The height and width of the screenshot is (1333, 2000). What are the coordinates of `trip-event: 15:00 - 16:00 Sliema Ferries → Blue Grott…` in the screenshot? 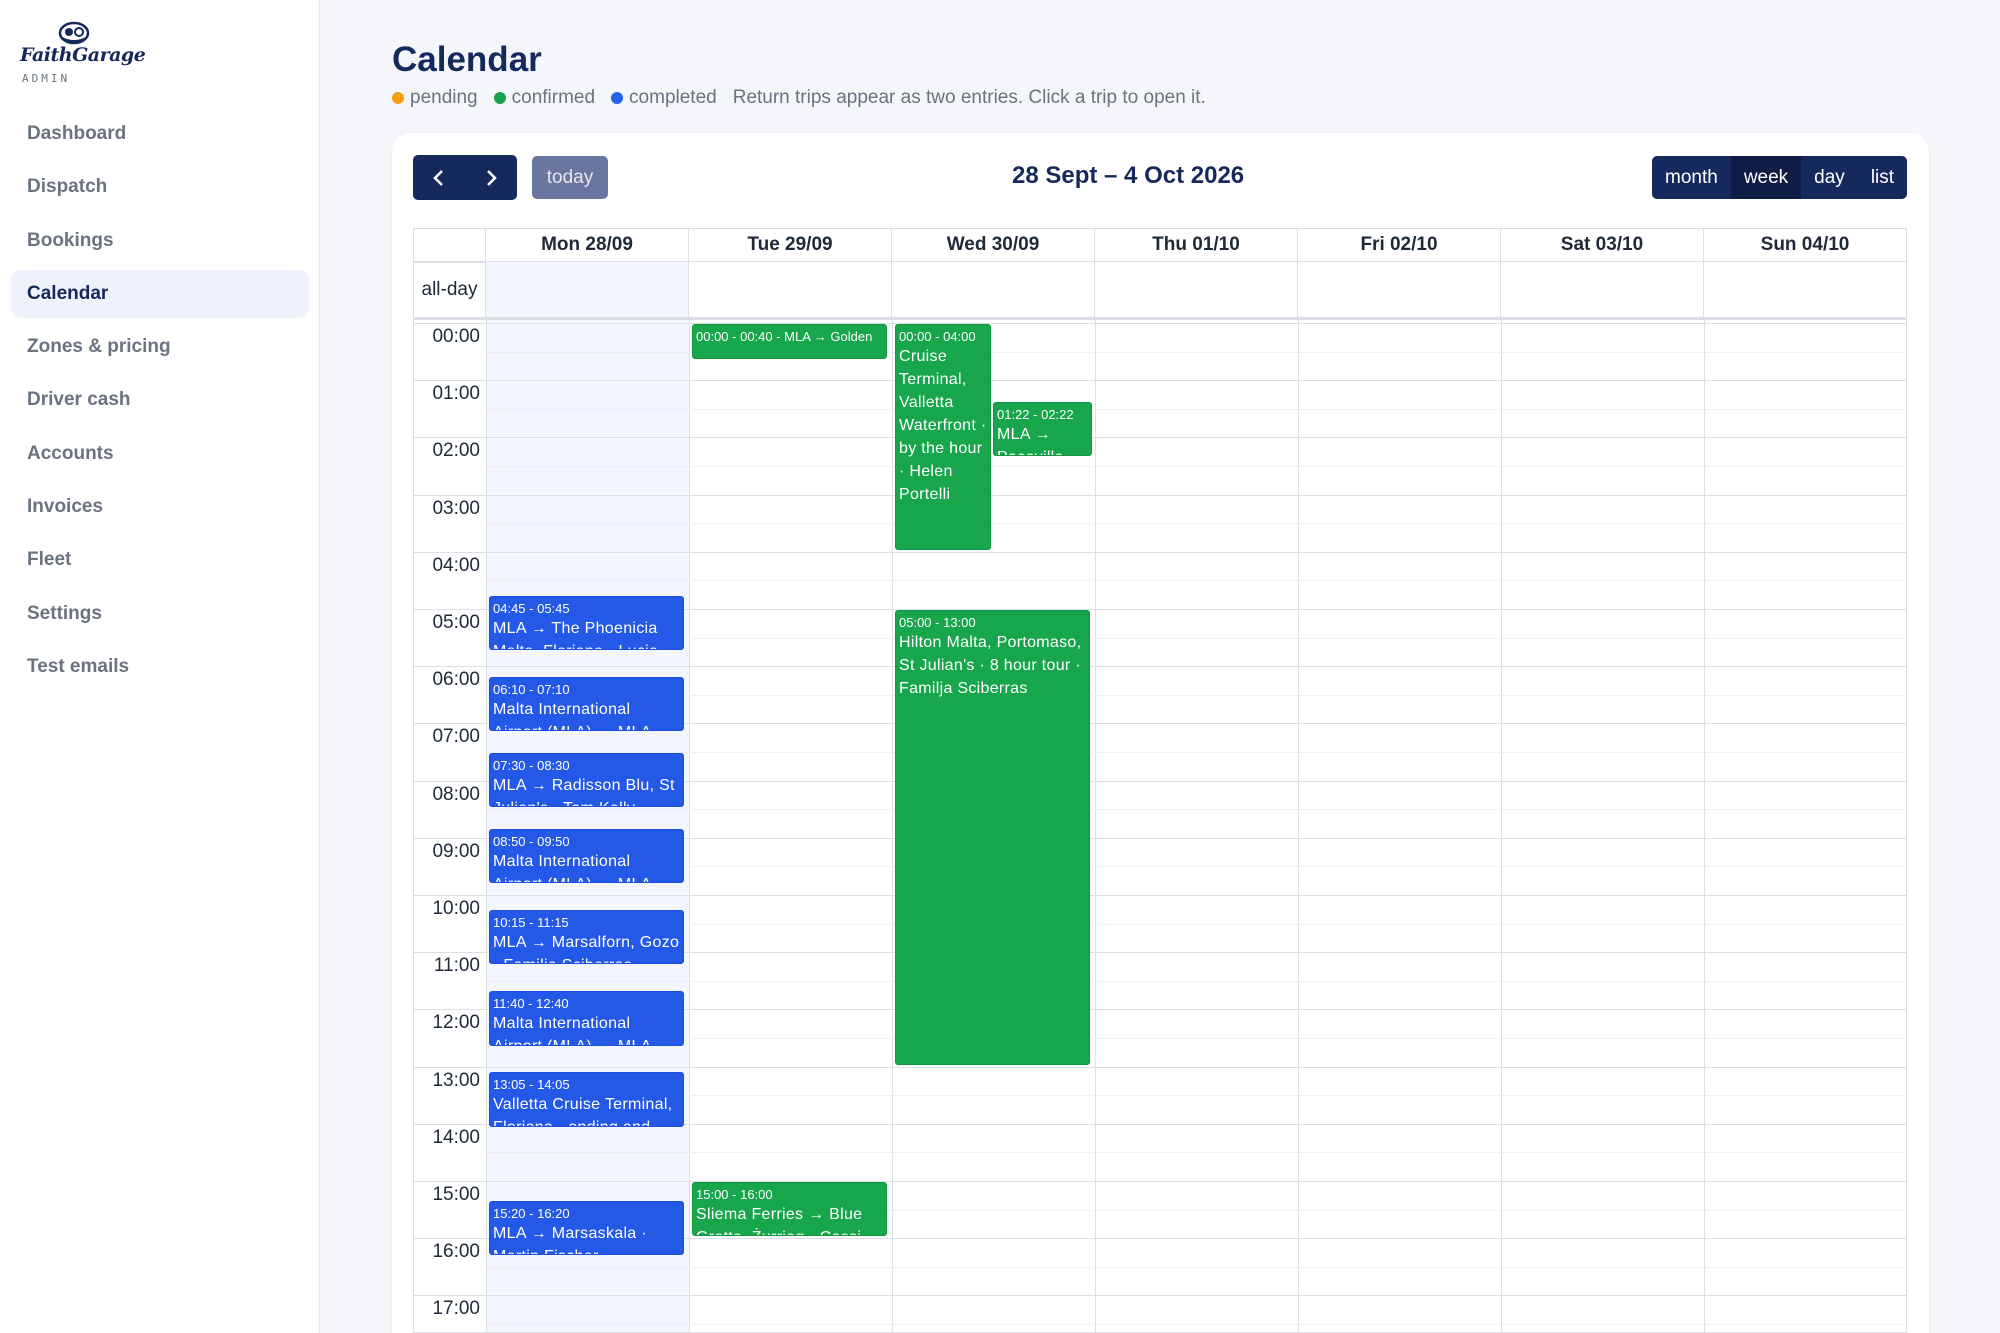 It's located at (789, 1209).